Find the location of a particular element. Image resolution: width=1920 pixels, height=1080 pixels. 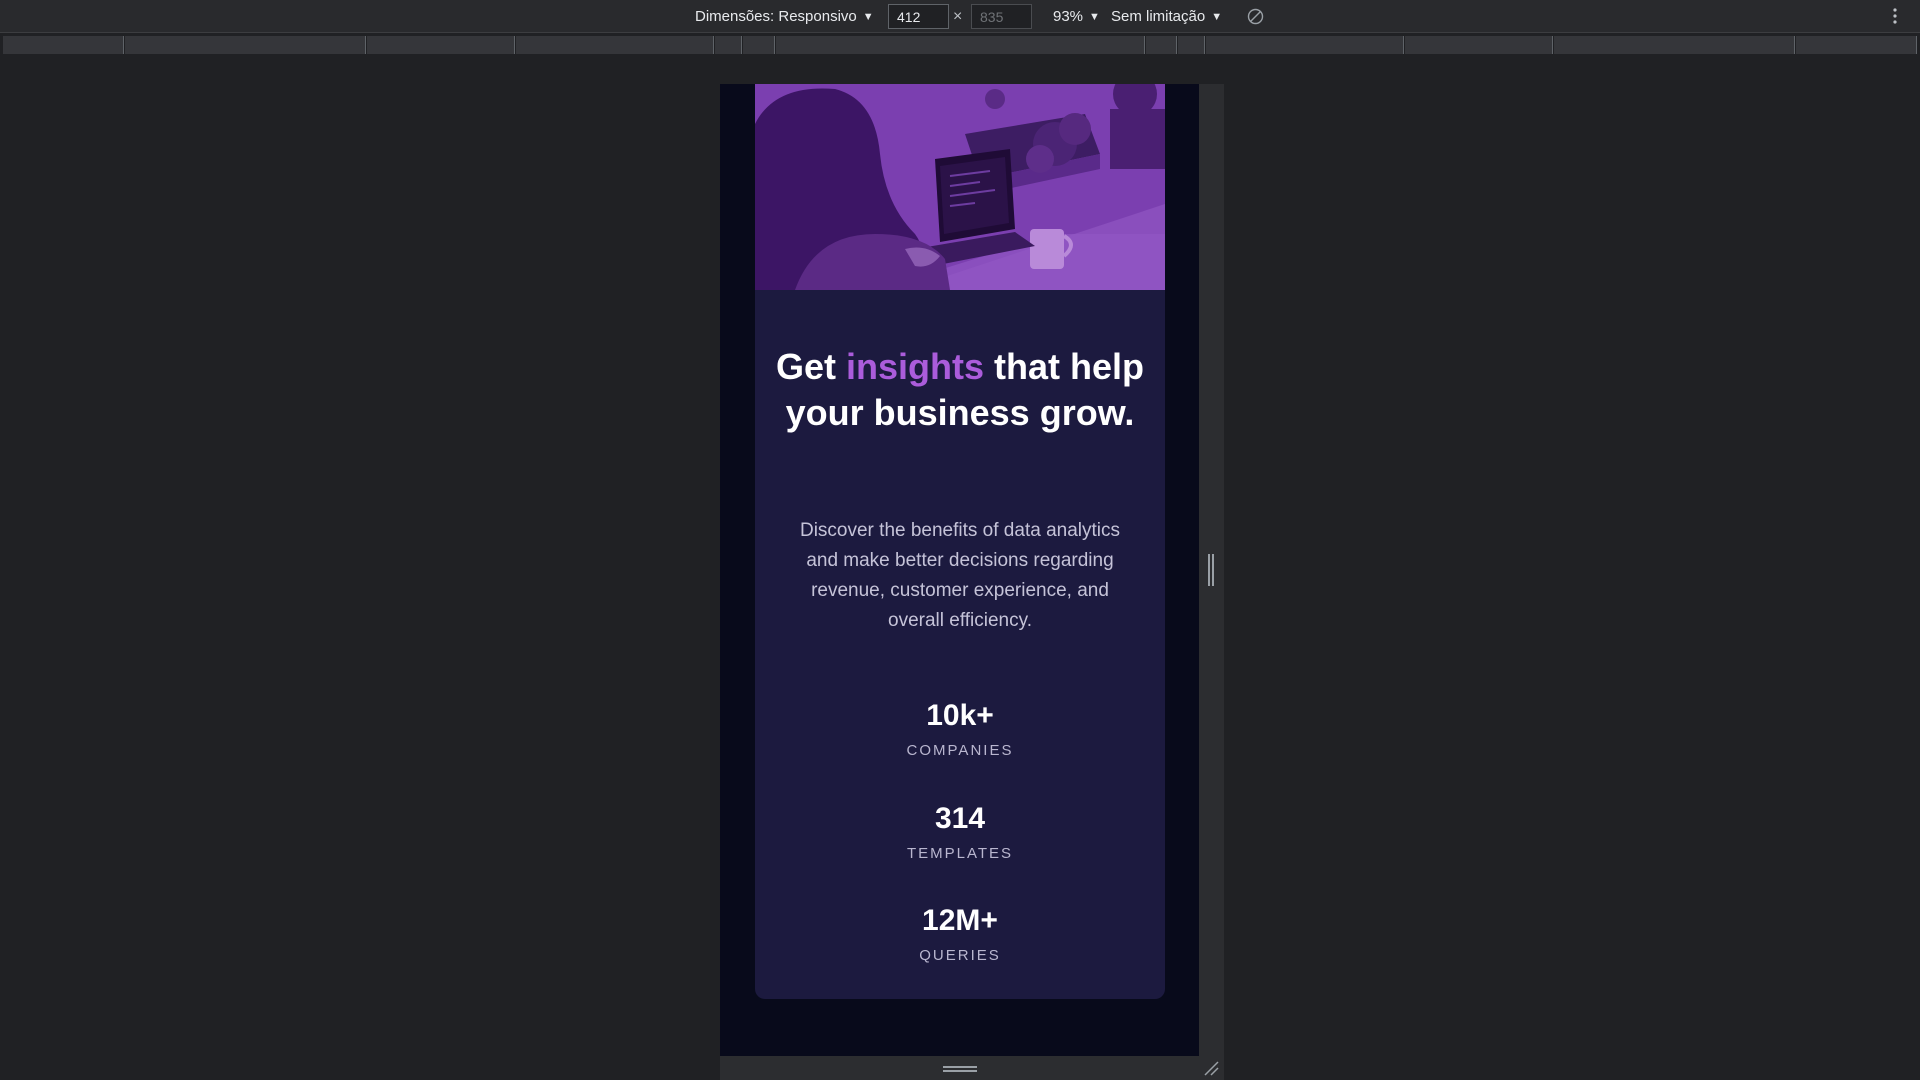

stat-label: QUERIES is located at coordinates (960, 955).